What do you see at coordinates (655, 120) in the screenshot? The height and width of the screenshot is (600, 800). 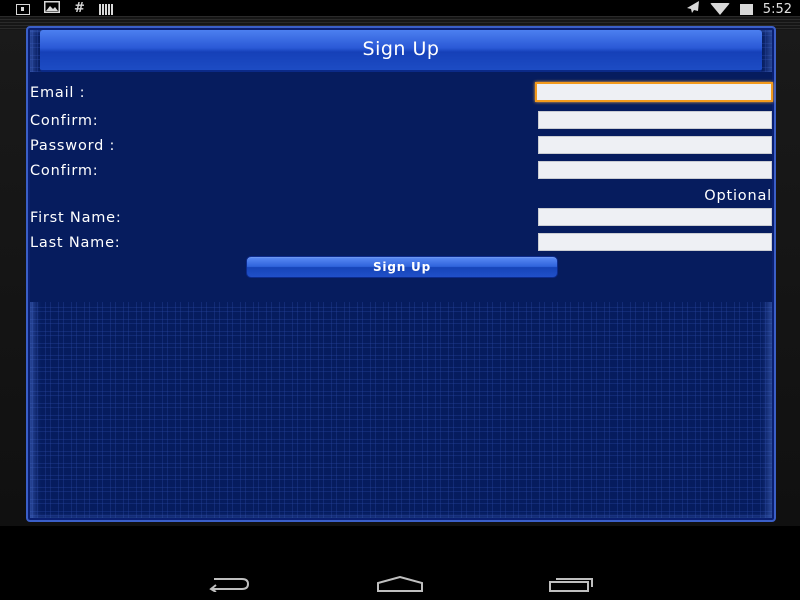 I see `confirm-email-field` at bounding box center [655, 120].